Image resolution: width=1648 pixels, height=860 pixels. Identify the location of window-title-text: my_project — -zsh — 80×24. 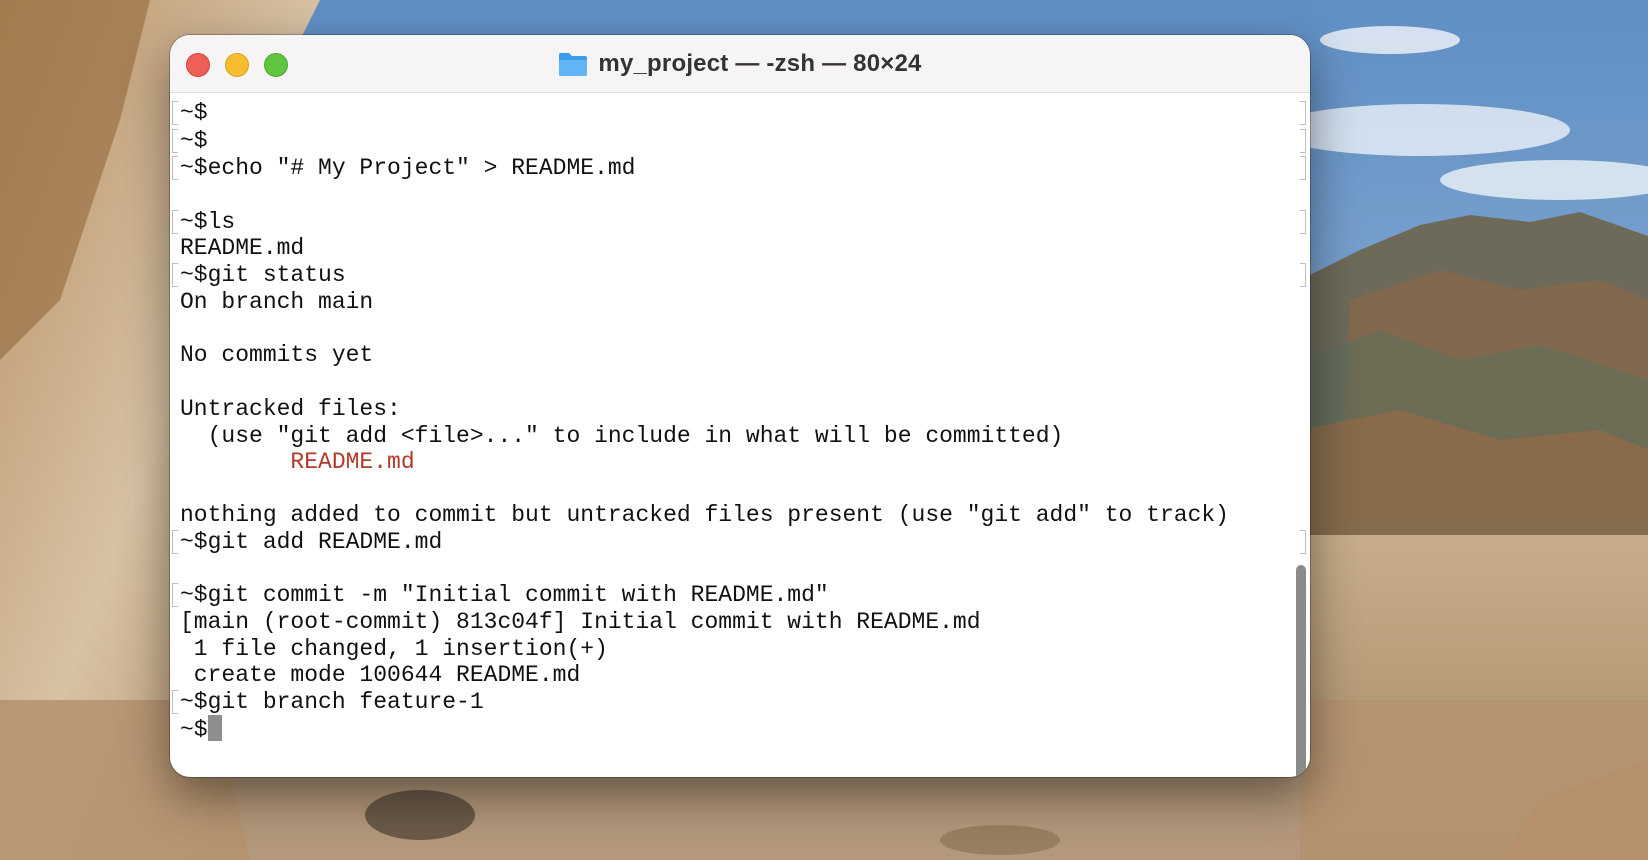
(760, 63).